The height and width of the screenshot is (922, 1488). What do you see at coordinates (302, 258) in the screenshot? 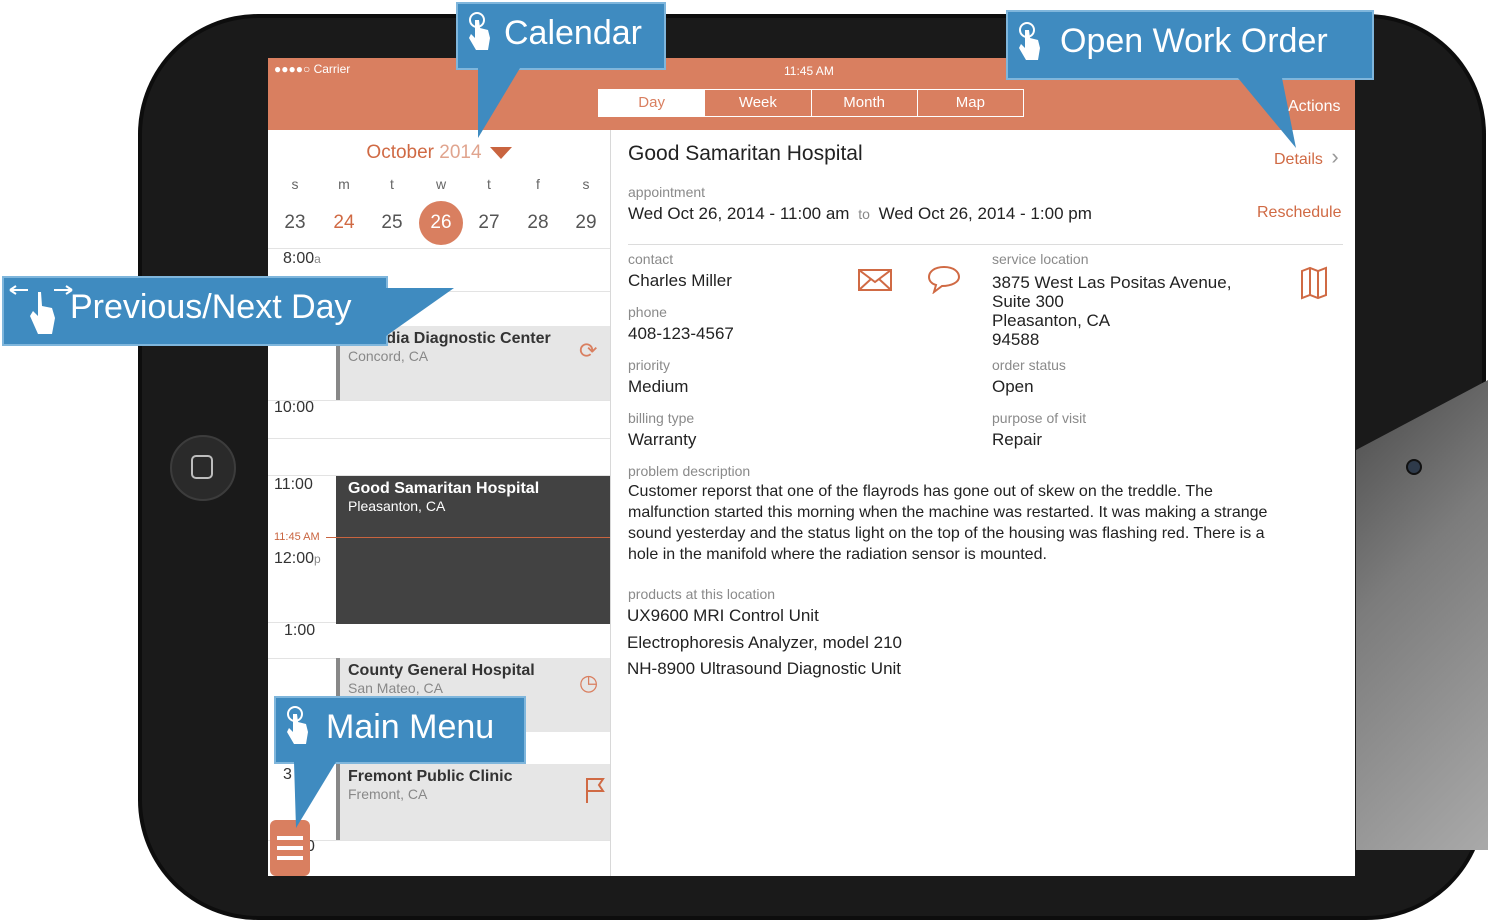
I see `hour-label: 8:00a` at bounding box center [302, 258].